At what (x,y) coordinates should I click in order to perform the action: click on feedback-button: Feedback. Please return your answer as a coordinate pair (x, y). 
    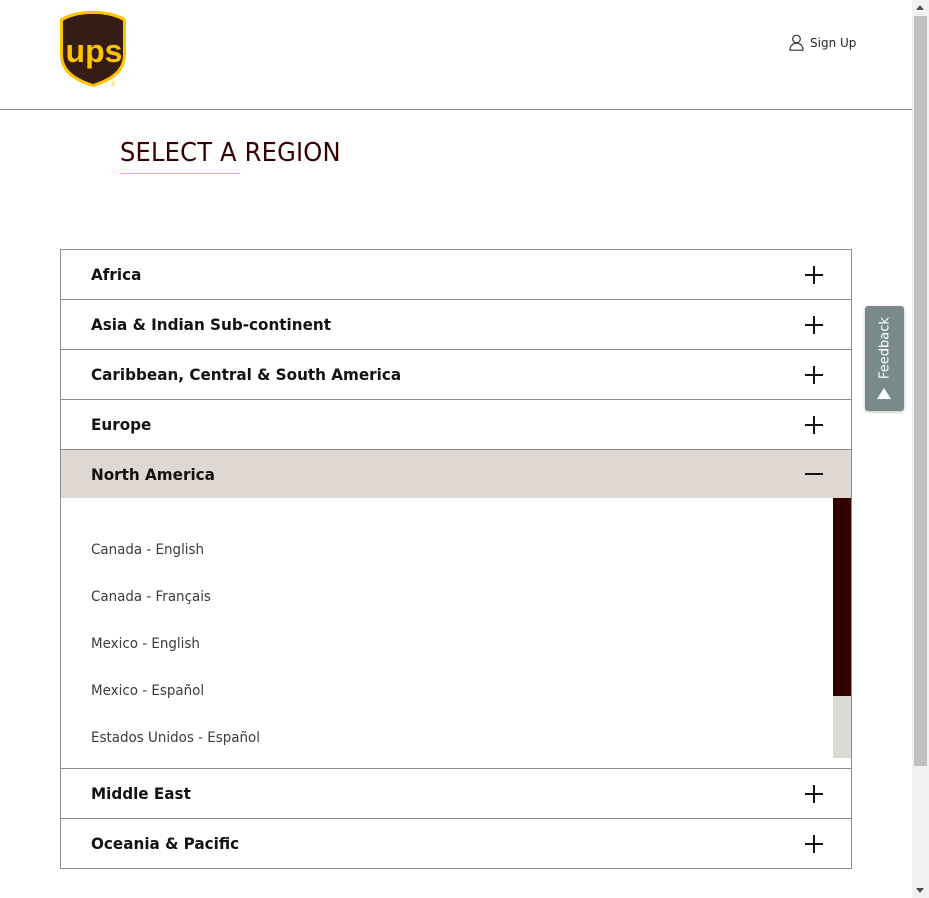
    Looking at the image, I should click on (884, 358).